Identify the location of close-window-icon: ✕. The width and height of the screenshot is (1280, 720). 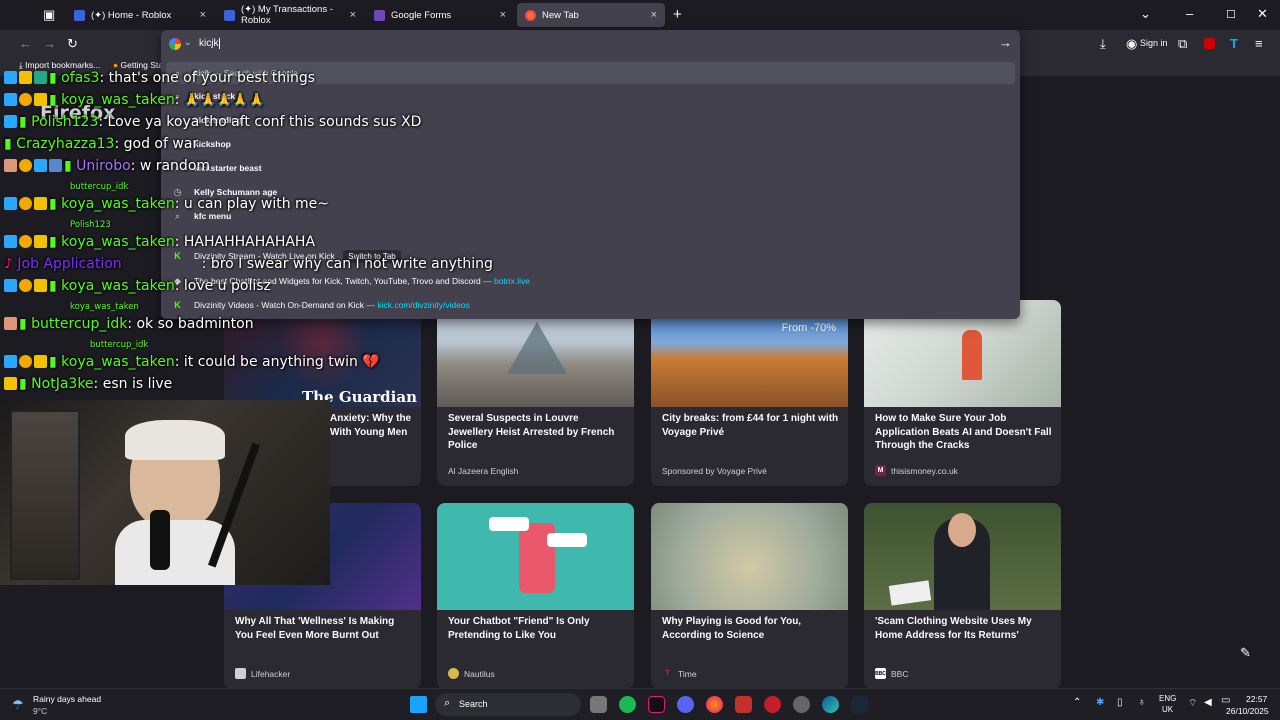
(1262, 14).